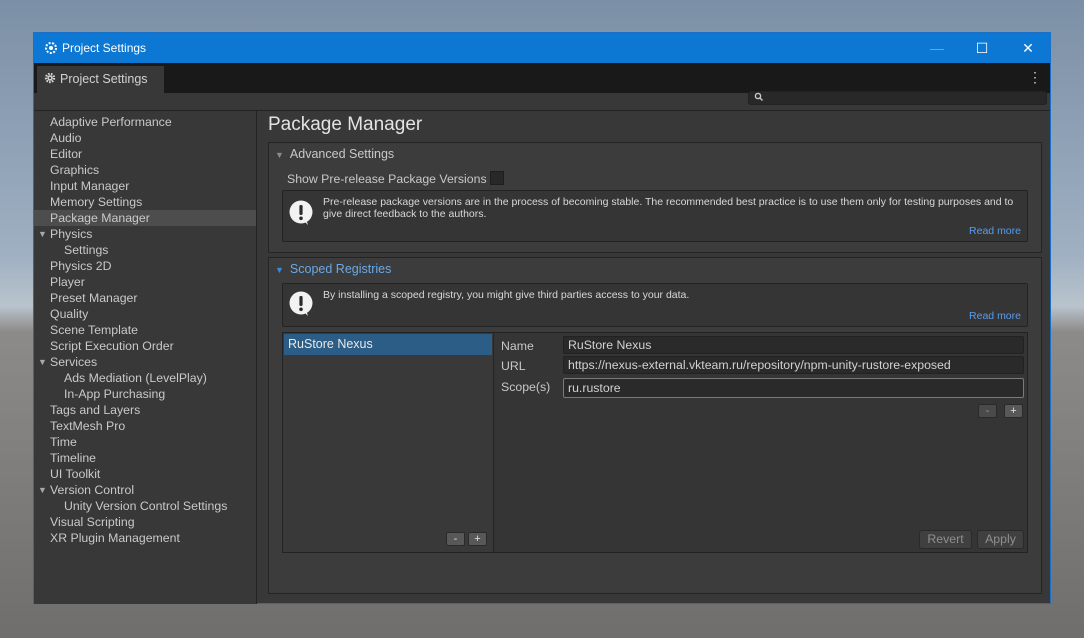 The image size is (1084, 638). Describe the element at coordinates (987, 411) in the screenshot. I see `remove-scope-button: -` at that location.